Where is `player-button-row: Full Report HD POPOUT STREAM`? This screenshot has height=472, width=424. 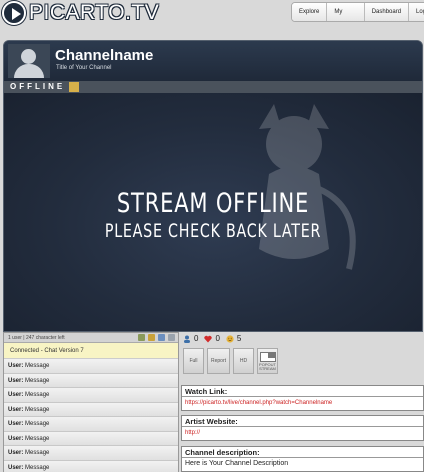
player-button-row: Full Report HD POPOUT STREAM is located at coordinates (230, 361).